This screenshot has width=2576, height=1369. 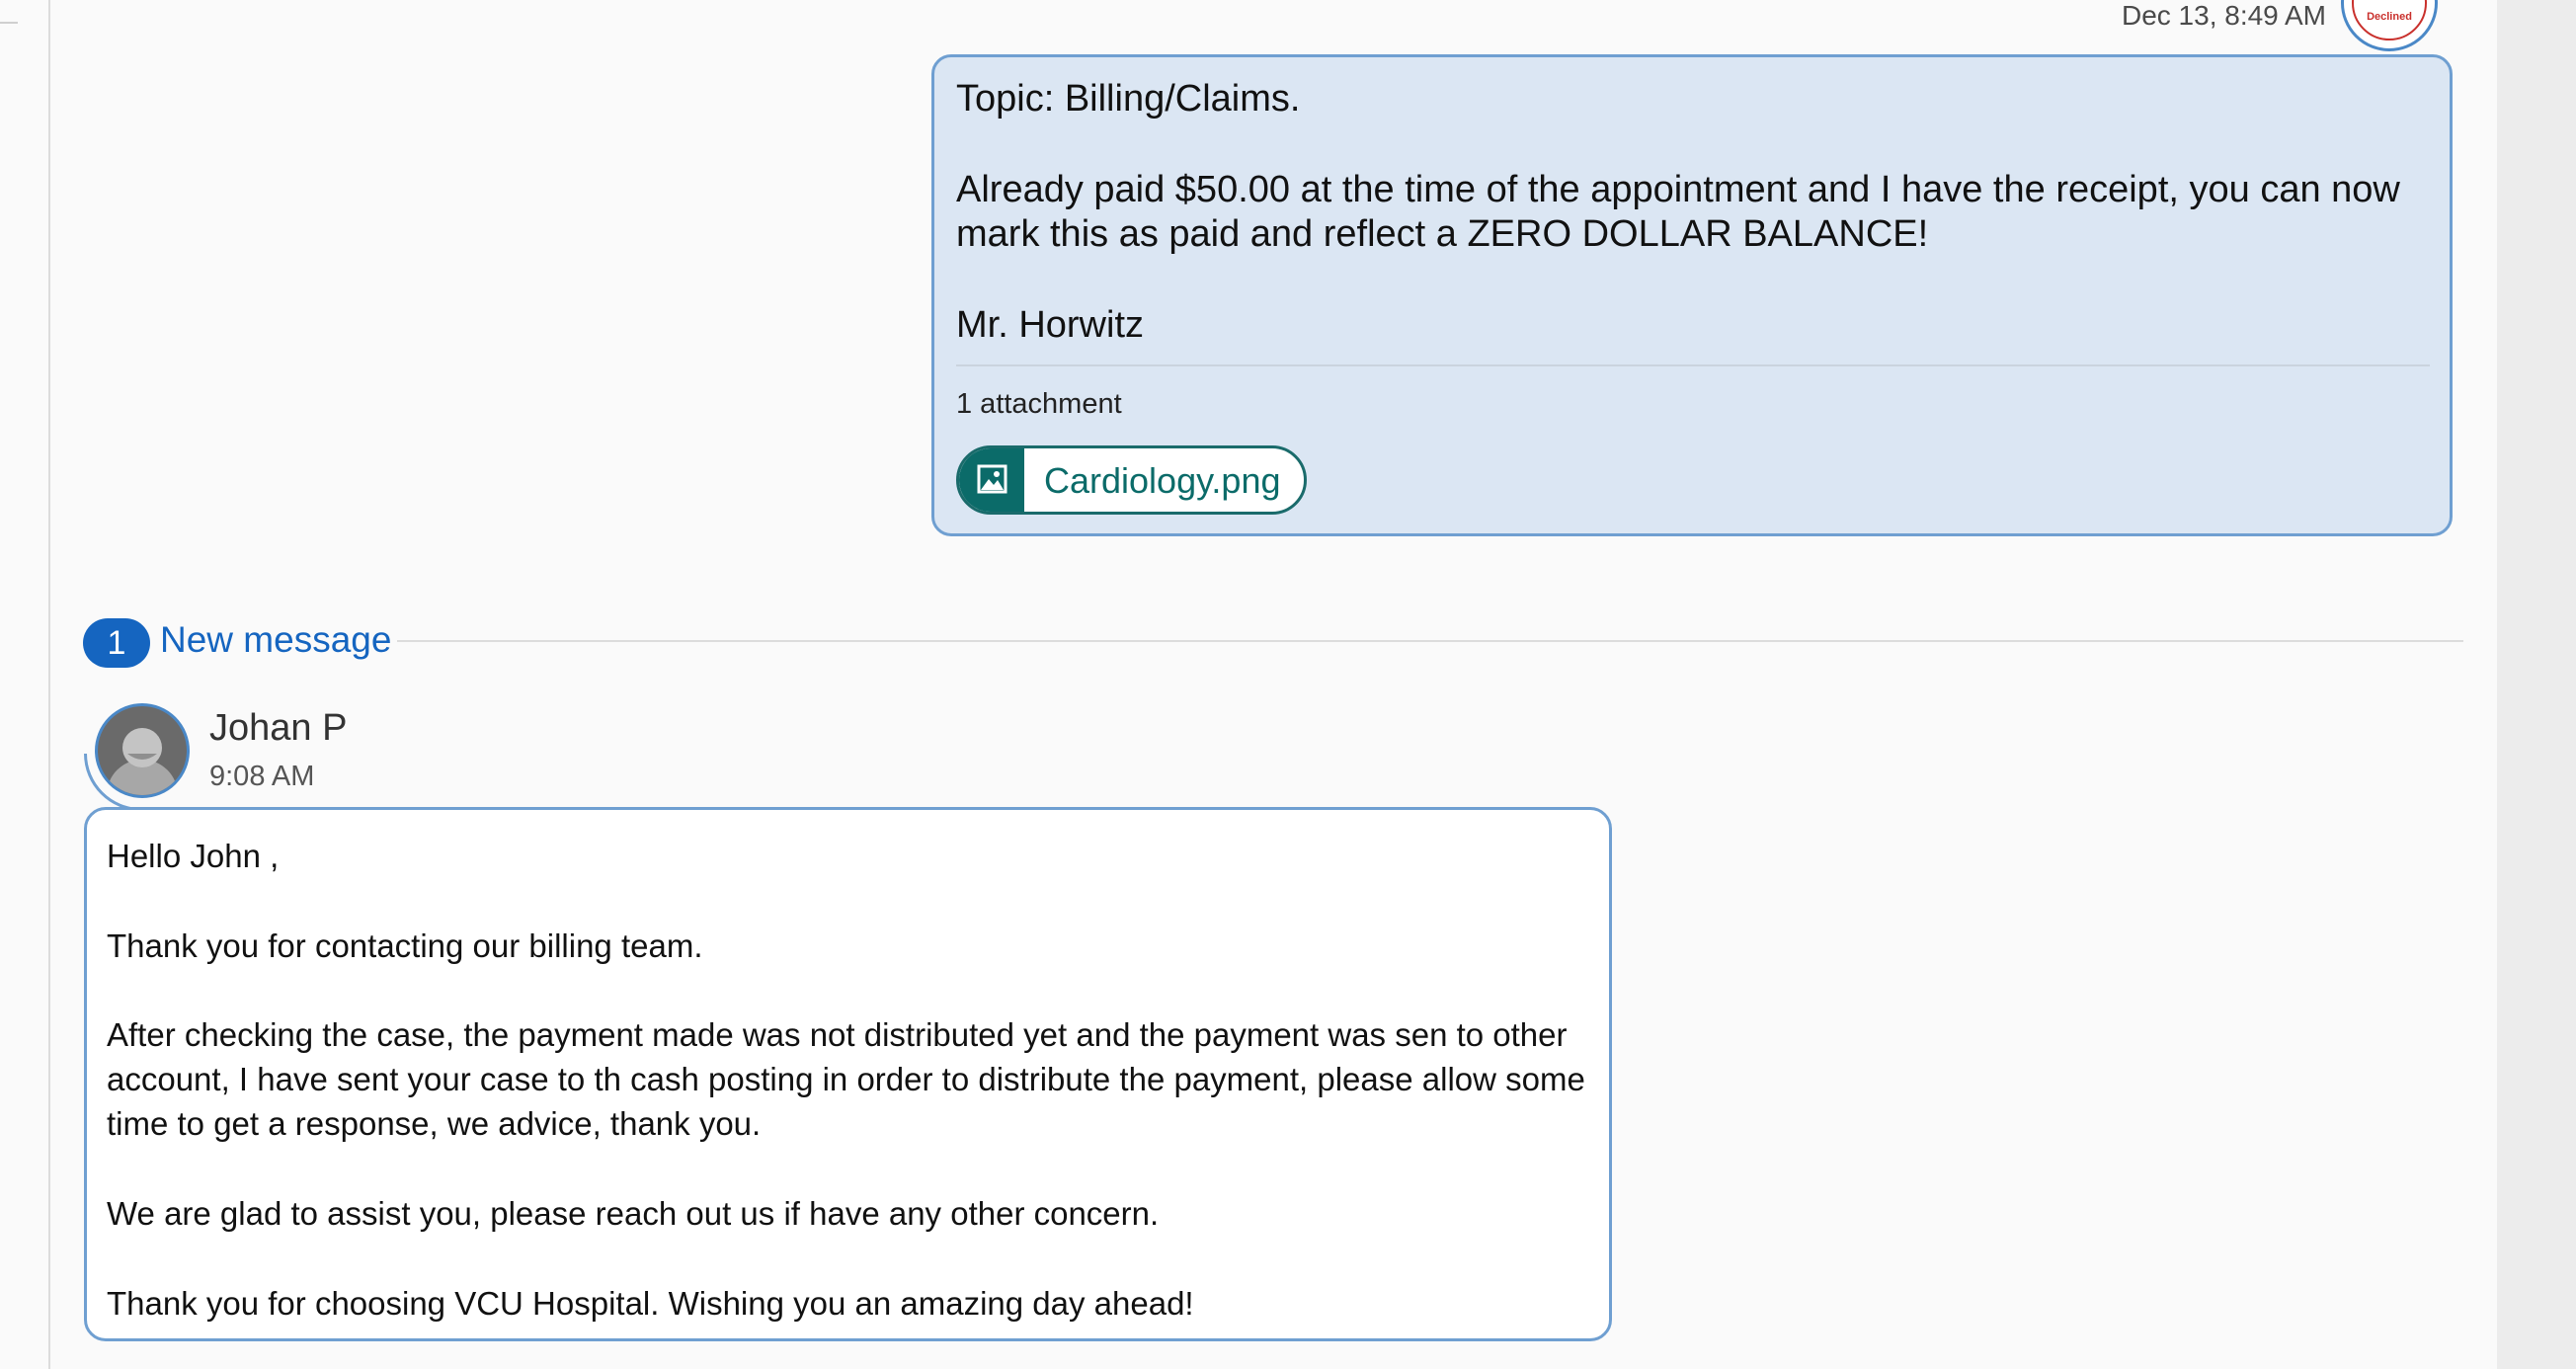 What do you see at coordinates (2389, 25) in the screenshot?
I see `status-seal: Declined` at bounding box center [2389, 25].